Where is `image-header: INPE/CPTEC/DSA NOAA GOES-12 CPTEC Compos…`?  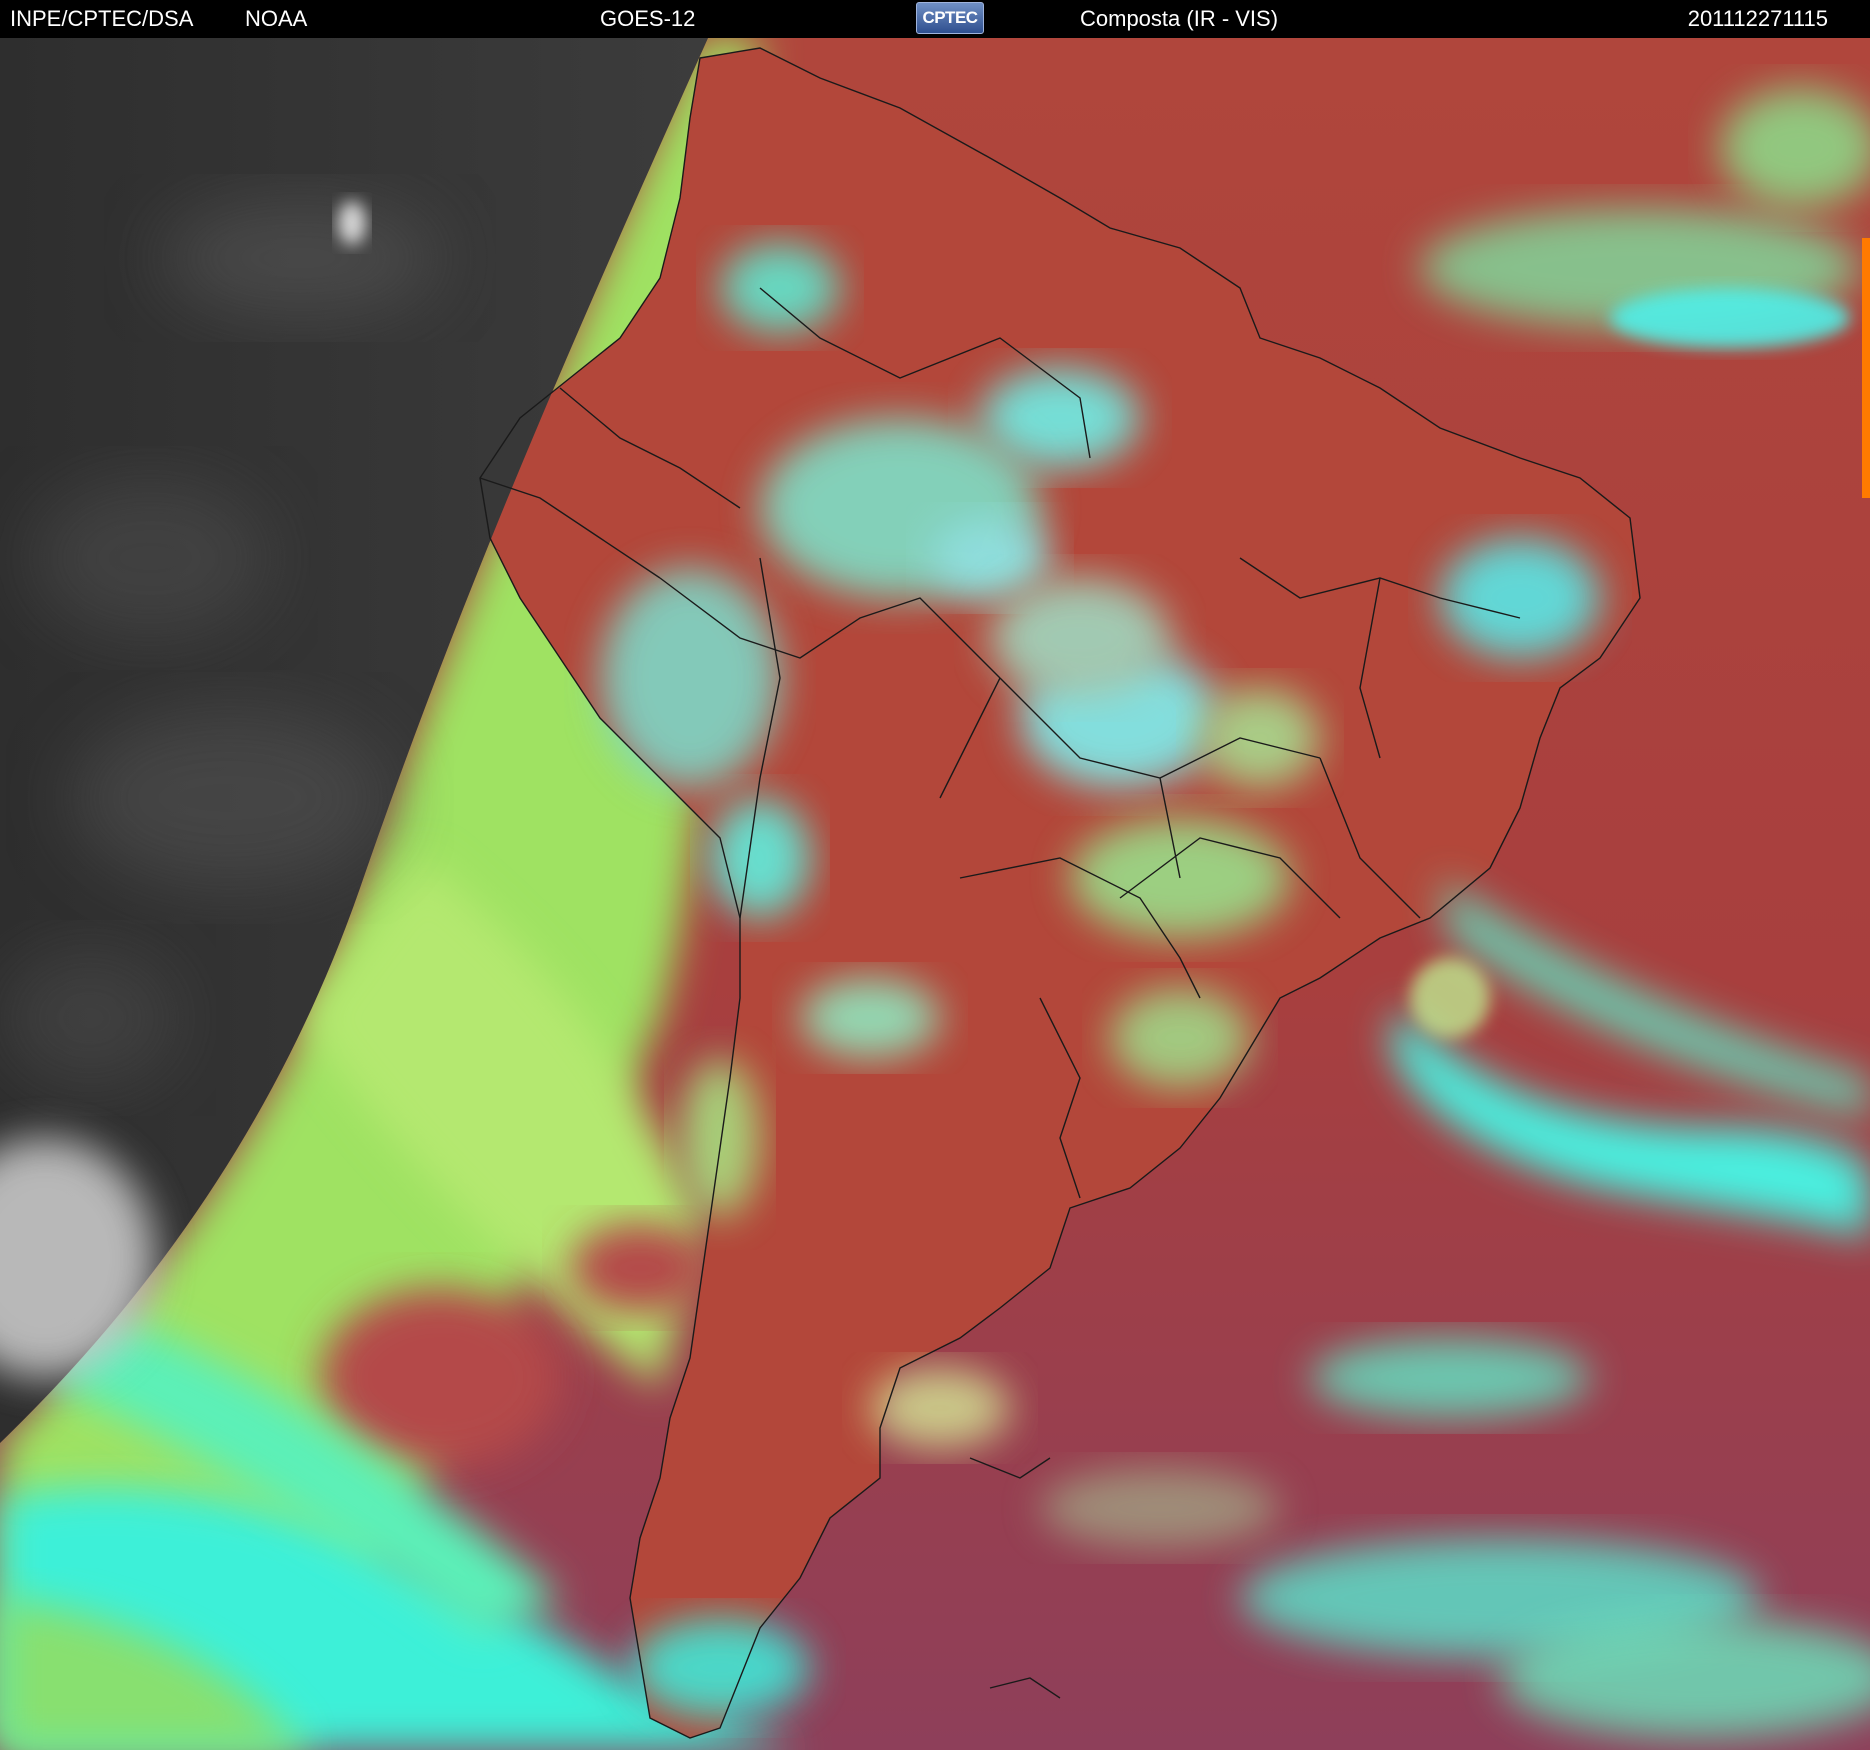 image-header: INPE/CPTEC/DSA NOAA GOES-12 CPTEC Compos… is located at coordinates (935, 19).